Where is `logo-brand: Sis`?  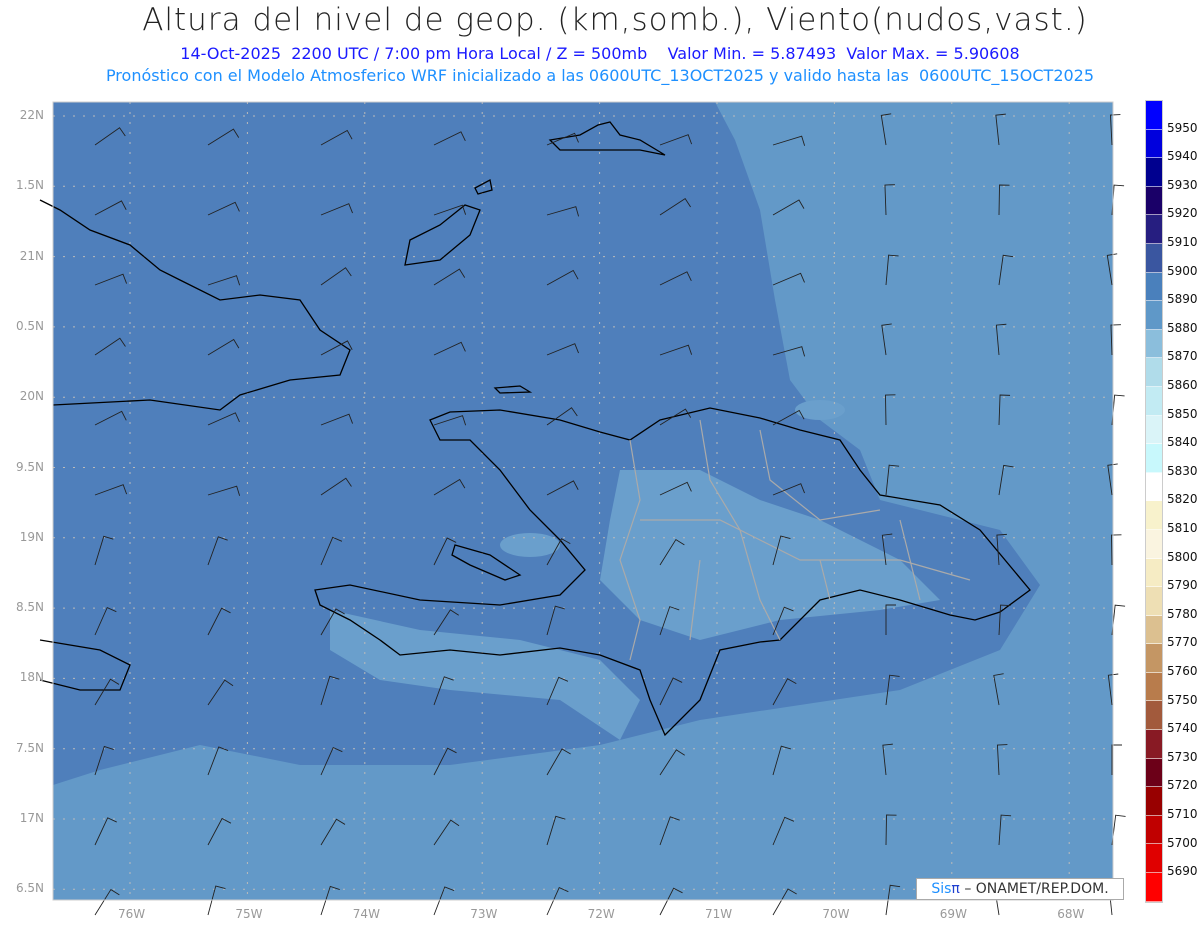 logo-brand: Sis is located at coordinates (941, 889).